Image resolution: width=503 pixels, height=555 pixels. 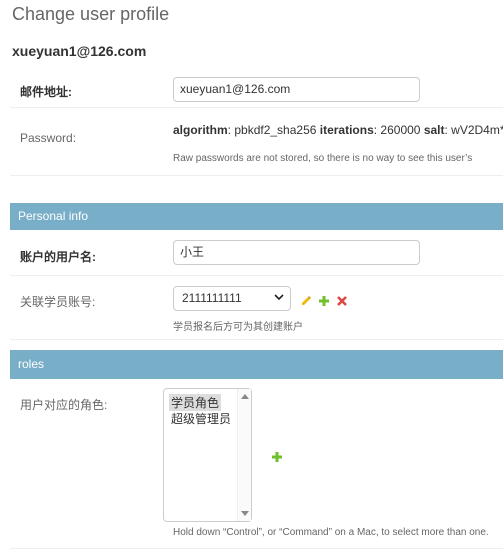 I want to click on student-select-value: 2111111111, so click(x=212, y=298).